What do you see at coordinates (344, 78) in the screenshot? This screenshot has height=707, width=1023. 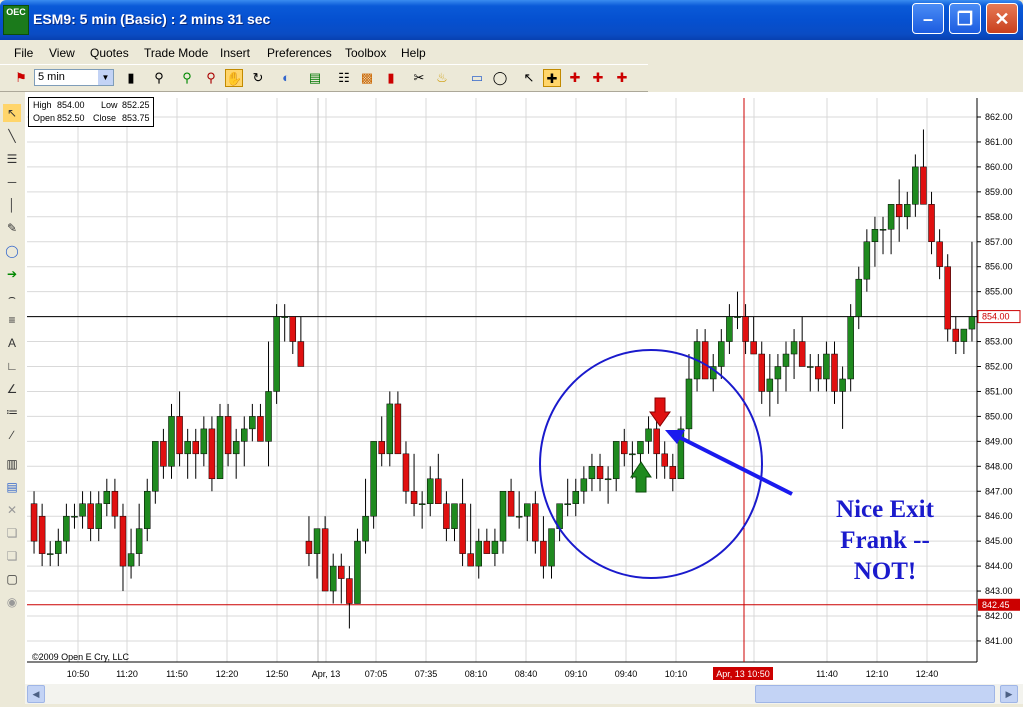 I see `tree-icon: ☷` at bounding box center [344, 78].